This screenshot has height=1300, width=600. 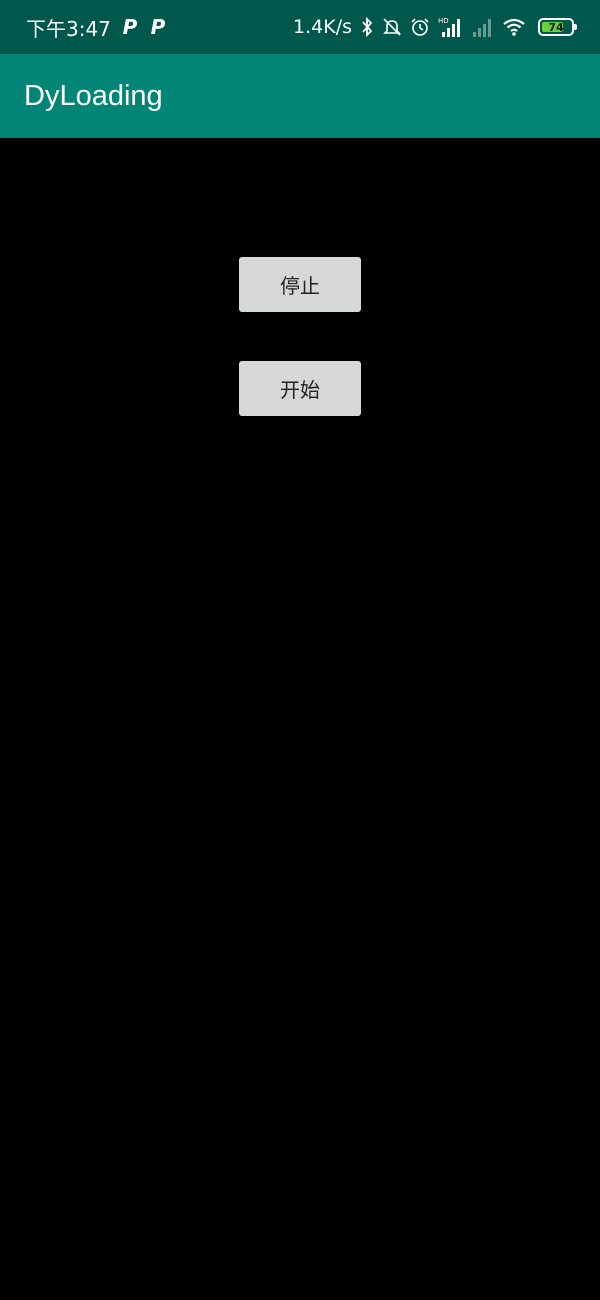 I want to click on alarm-icon, so click(x=420, y=27).